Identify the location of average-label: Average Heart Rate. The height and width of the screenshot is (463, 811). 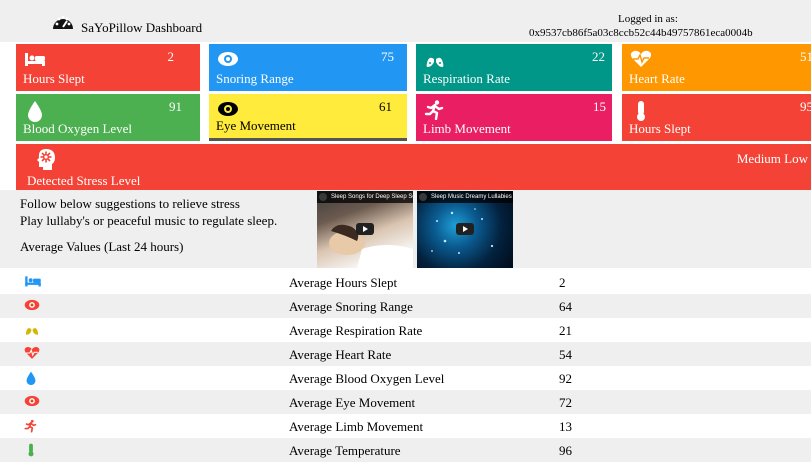
(340, 354).